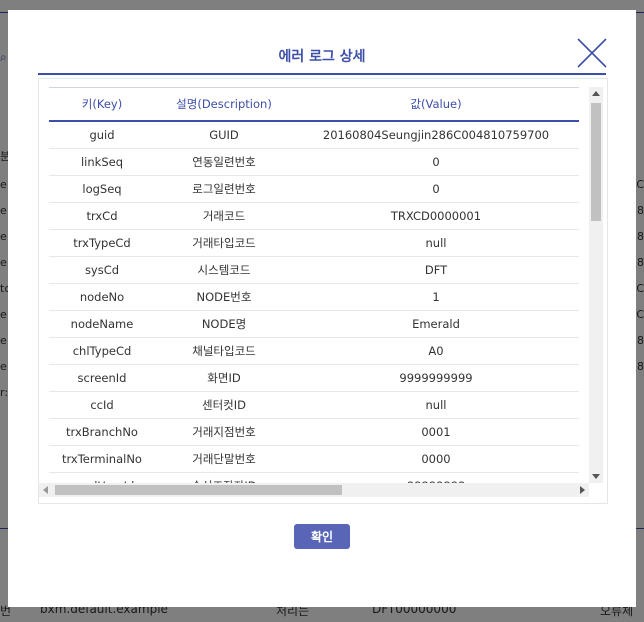  Describe the element at coordinates (102, 135) in the screenshot. I see `cell-key: guid` at that location.